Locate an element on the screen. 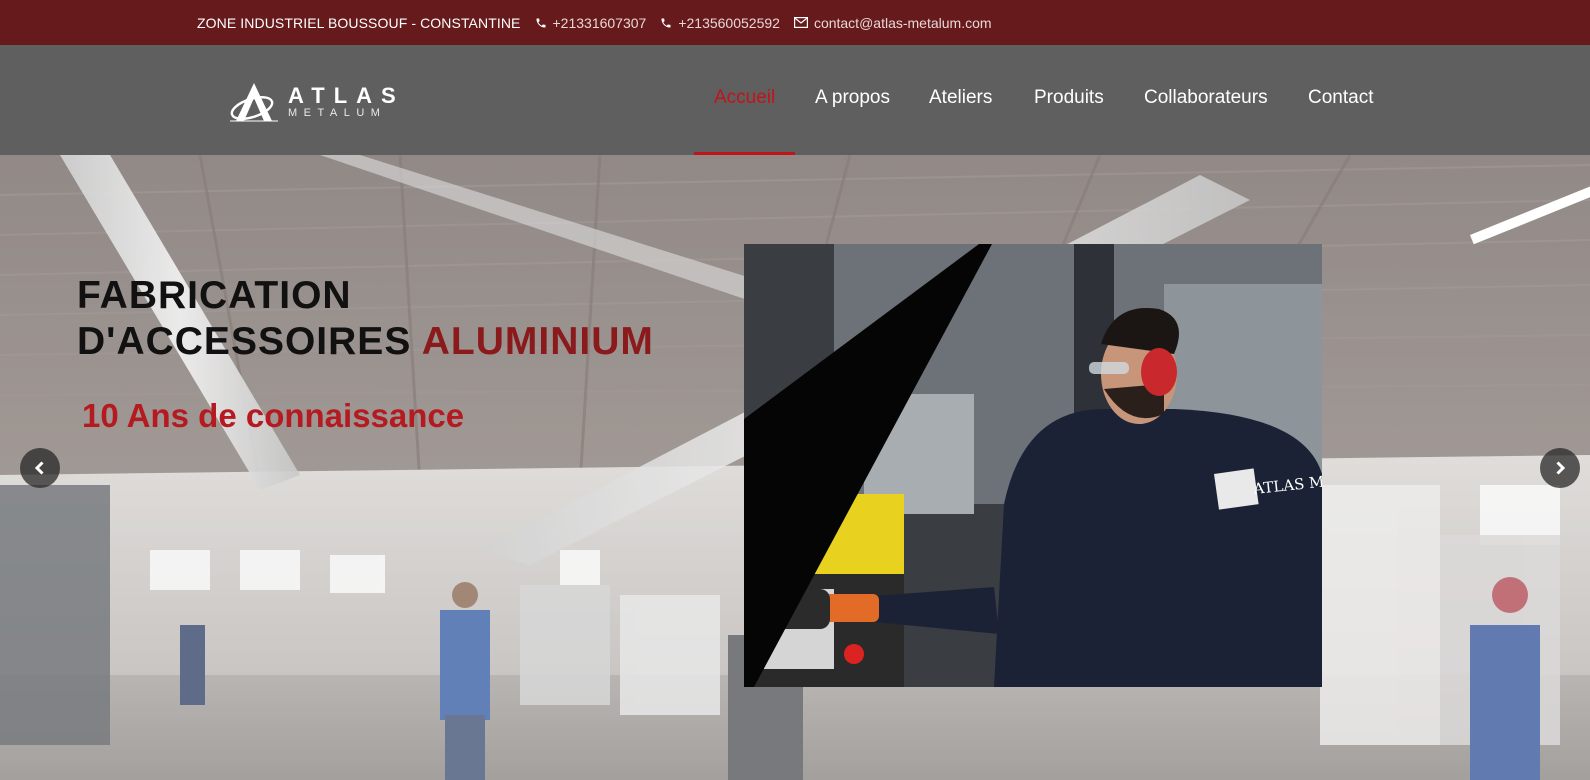 The width and height of the screenshot is (1590, 780). hero-title-accent: ALUMINIUM is located at coordinates (537, 341).